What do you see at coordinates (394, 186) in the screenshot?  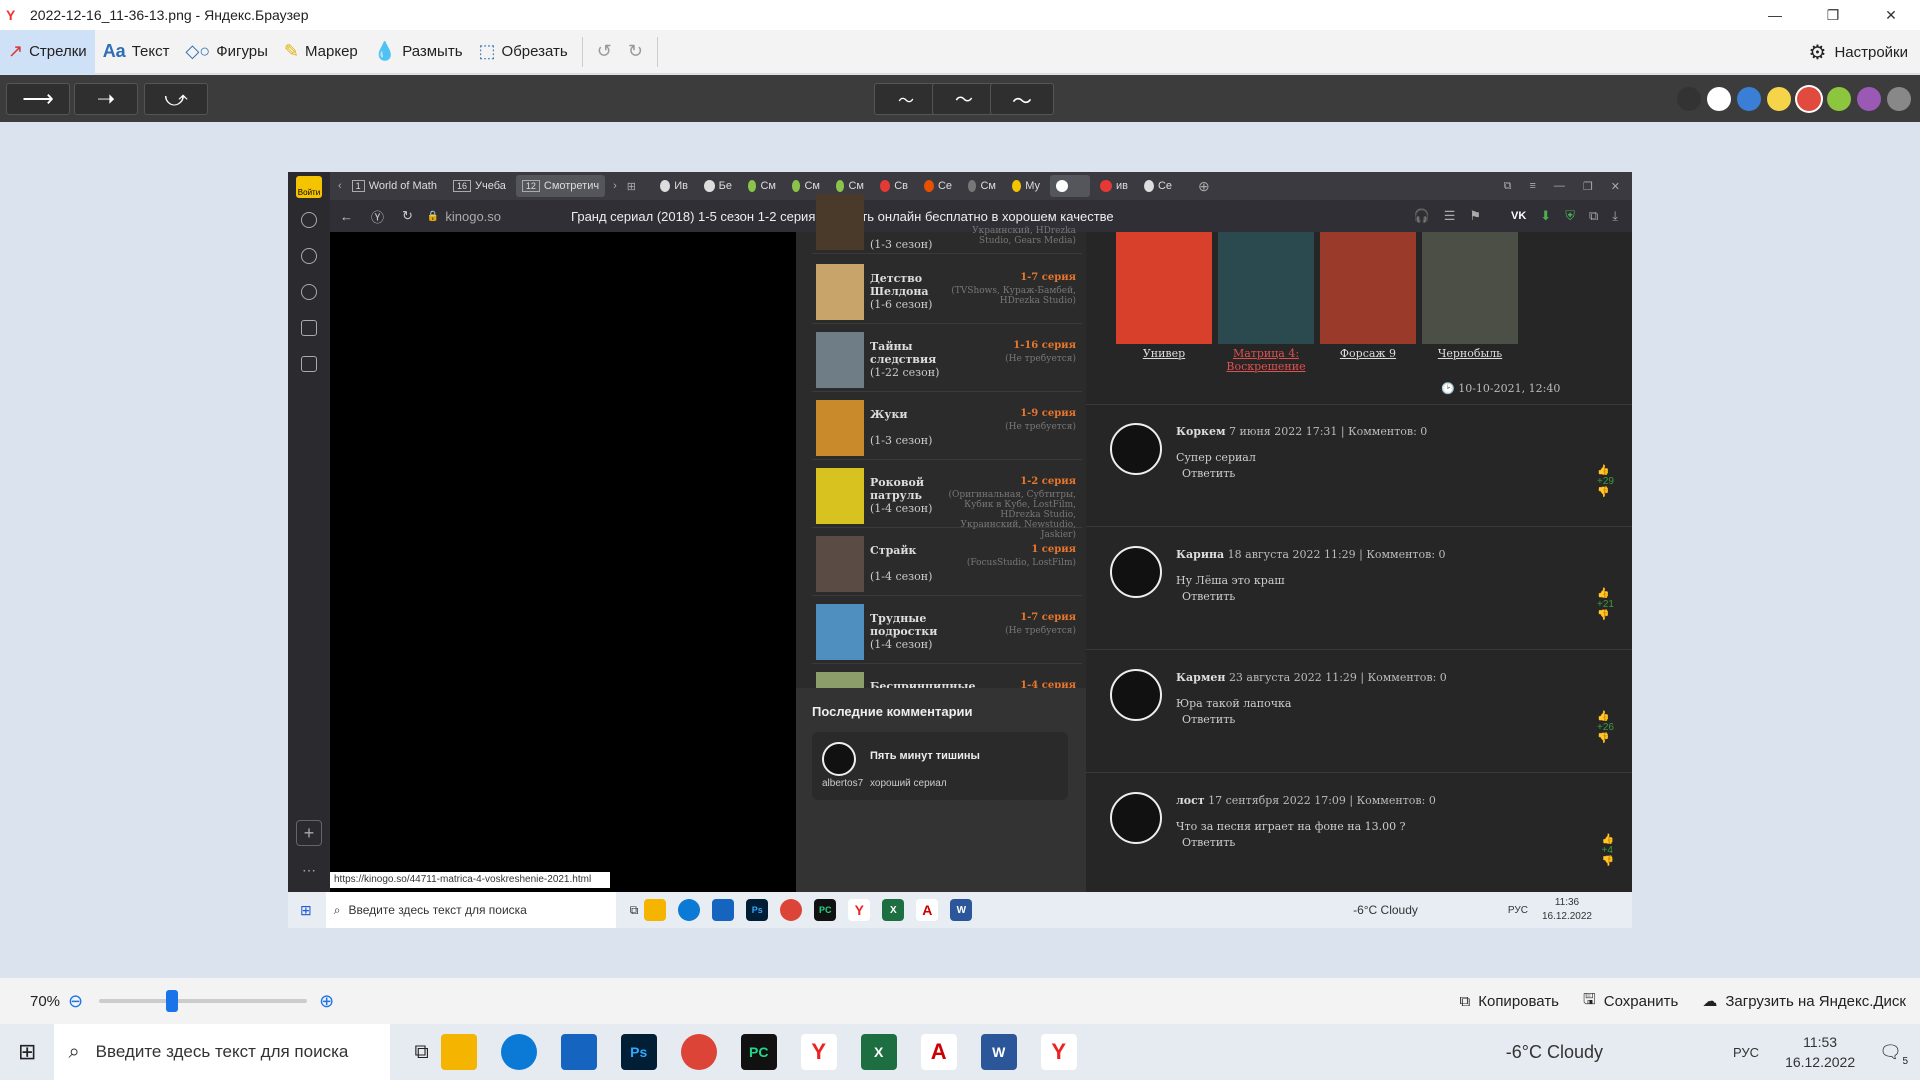 I see `tab-world-of-math: 1 World of Math` at bounding box center [394, 186].